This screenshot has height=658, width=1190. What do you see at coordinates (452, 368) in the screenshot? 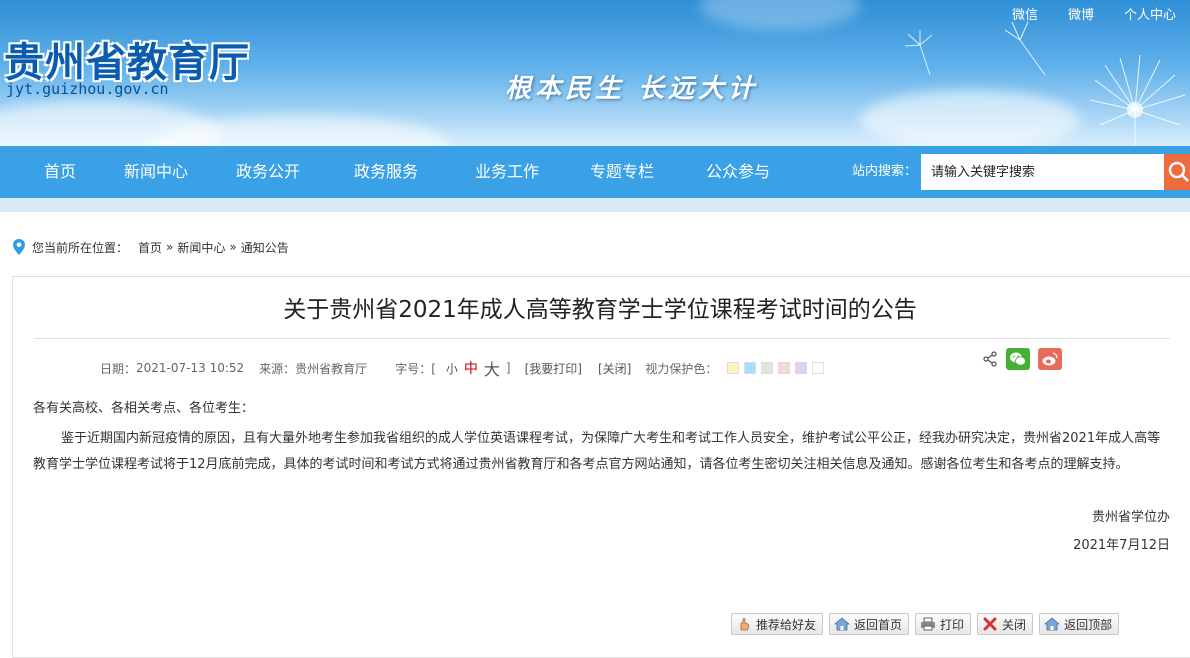
I see `font-size-small: 小` at bounding box center [452, 368].